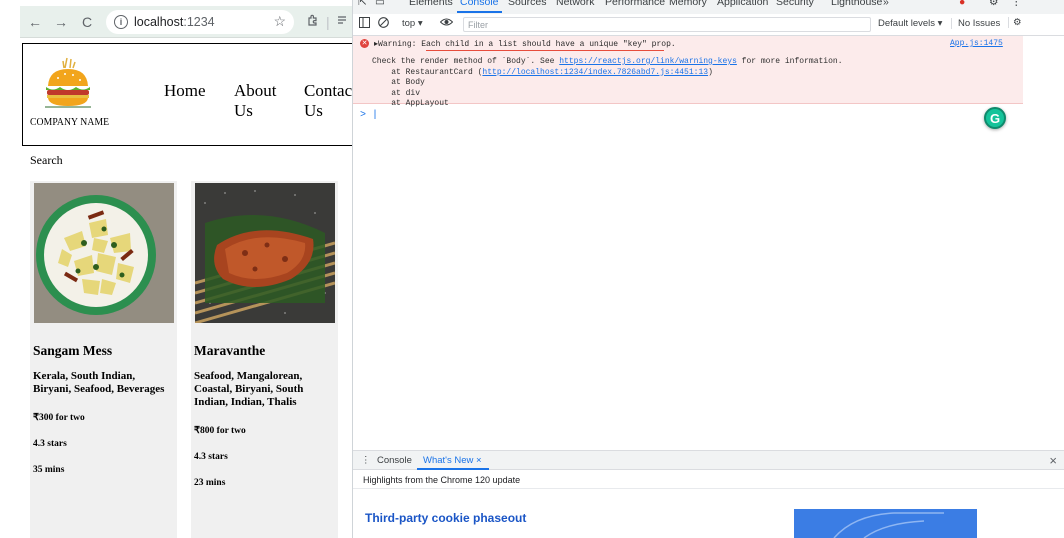 The image size is (1064, 538). Describe the element at coordinates (1015, 22) in the screenshot. I see `console-settings-gear-icon: ⚙` at that location.